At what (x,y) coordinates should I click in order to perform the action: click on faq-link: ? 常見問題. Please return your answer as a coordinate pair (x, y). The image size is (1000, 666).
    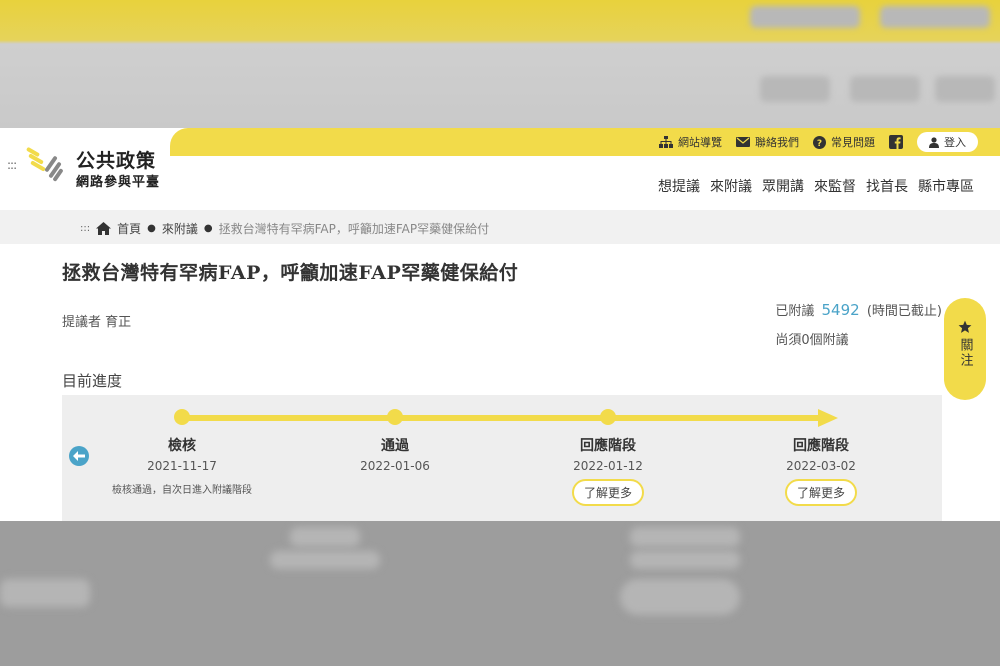
    Looking at the image, I should click on (844, 142).